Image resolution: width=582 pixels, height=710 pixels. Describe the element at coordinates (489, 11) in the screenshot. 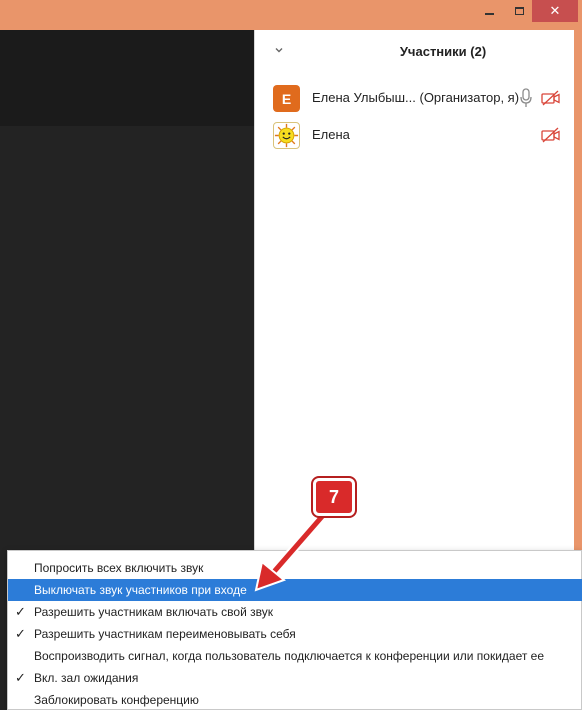

I see `minimize-button` at that location.